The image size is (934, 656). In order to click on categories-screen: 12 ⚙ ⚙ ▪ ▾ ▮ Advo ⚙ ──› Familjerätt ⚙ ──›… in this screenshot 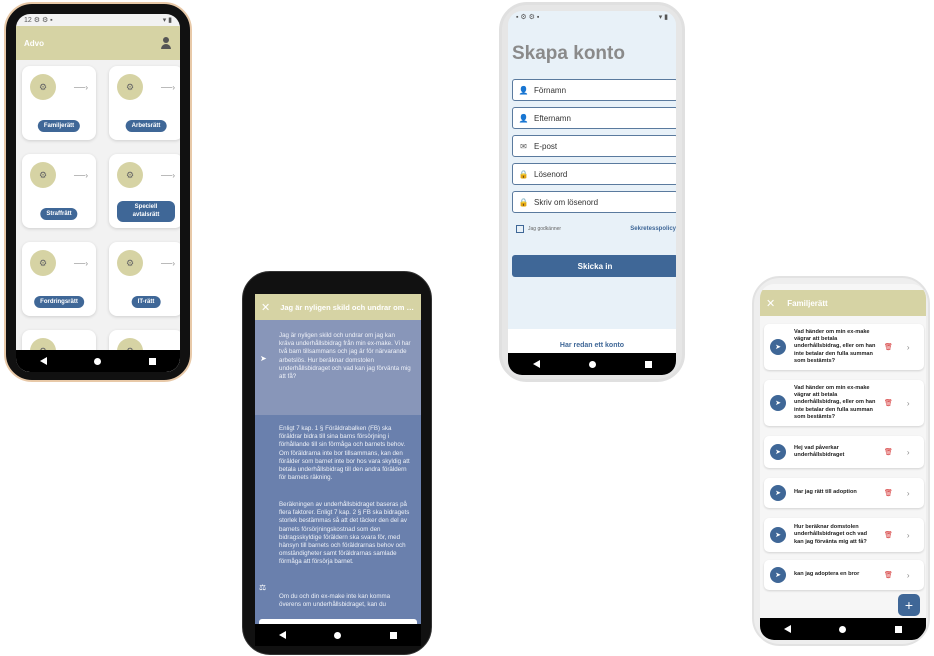, I will do `click(98, 193)`.